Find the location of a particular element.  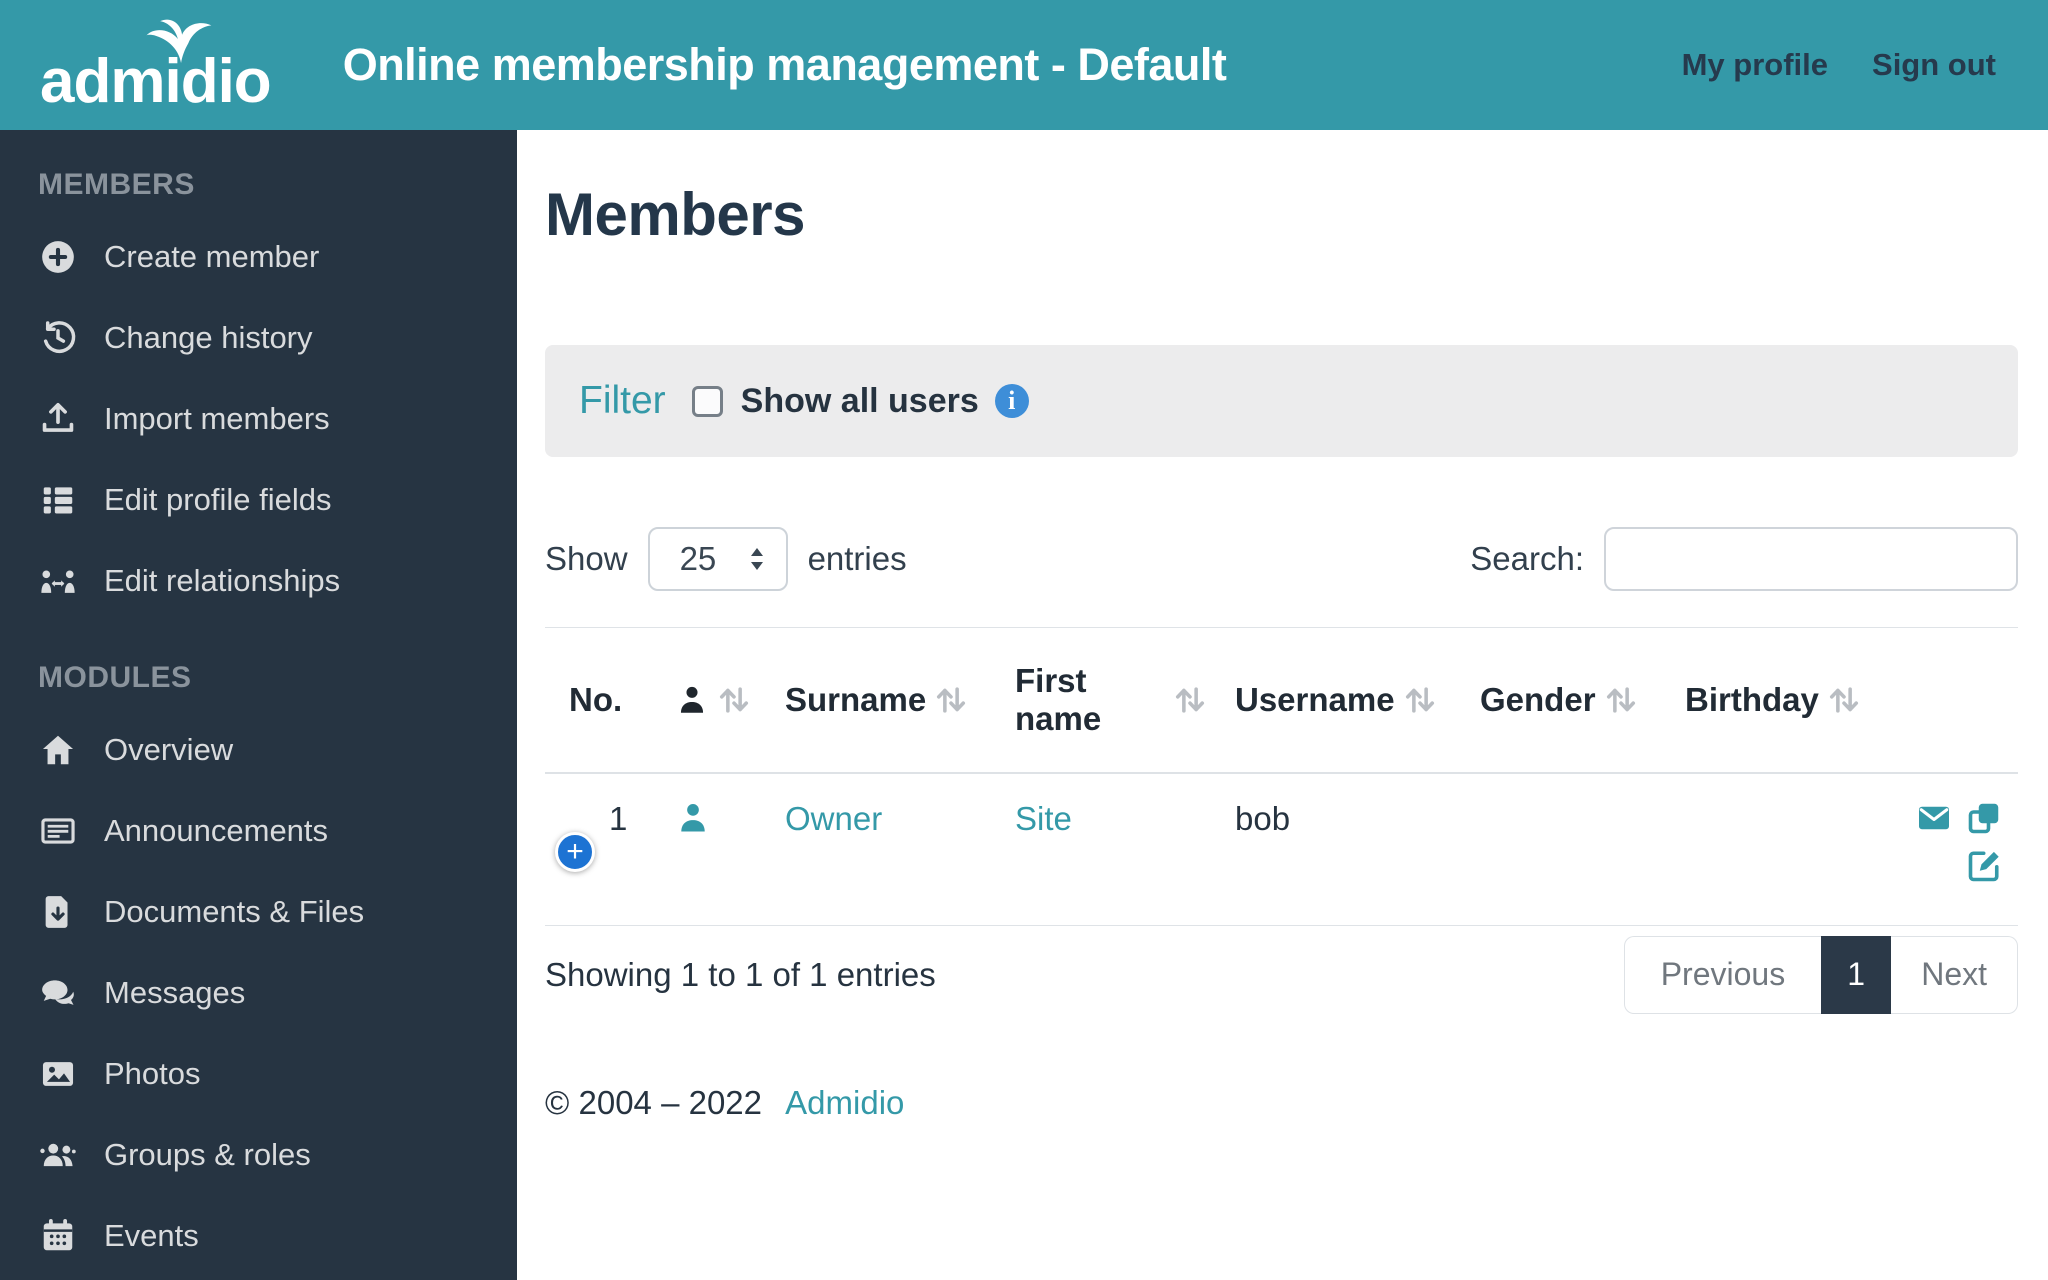

cell-surname: Owner is located at coordinates (900, 849).